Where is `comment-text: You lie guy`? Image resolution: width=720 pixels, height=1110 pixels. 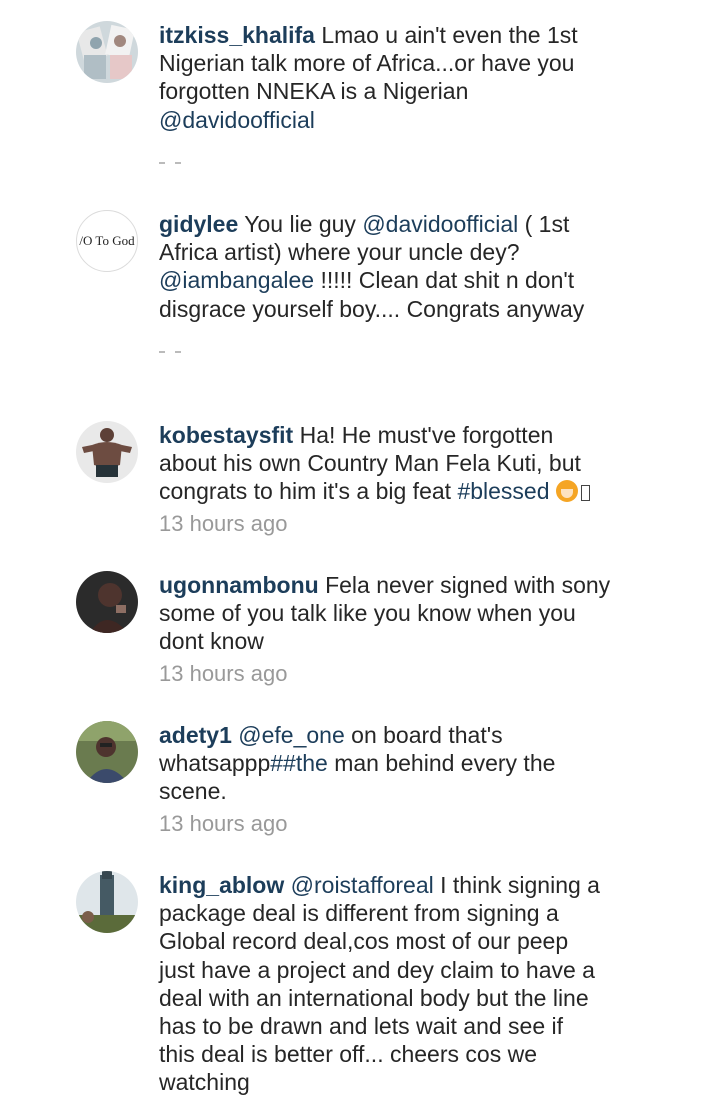 comment-text: You lie guy is located at coordinates (303, 224).